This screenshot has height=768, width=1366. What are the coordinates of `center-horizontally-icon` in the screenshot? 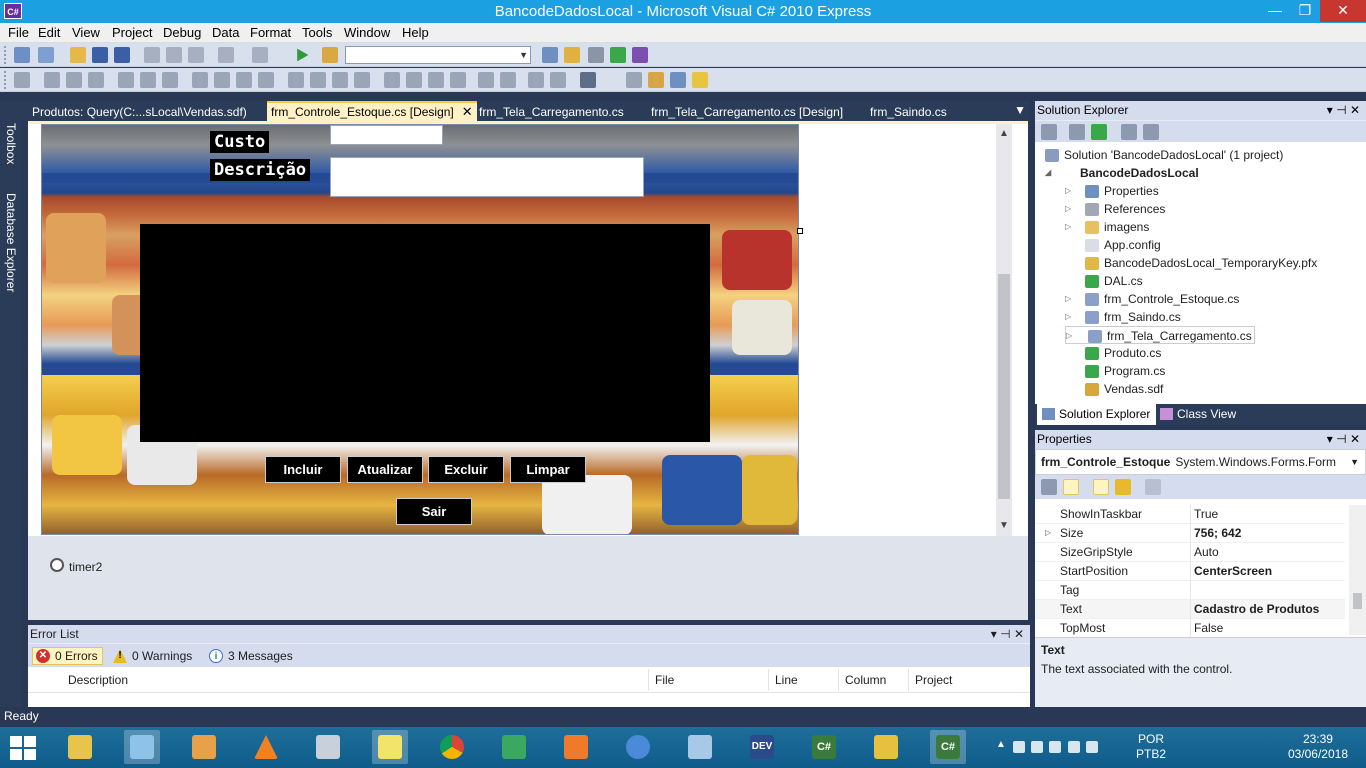 It's located at (486, 80).